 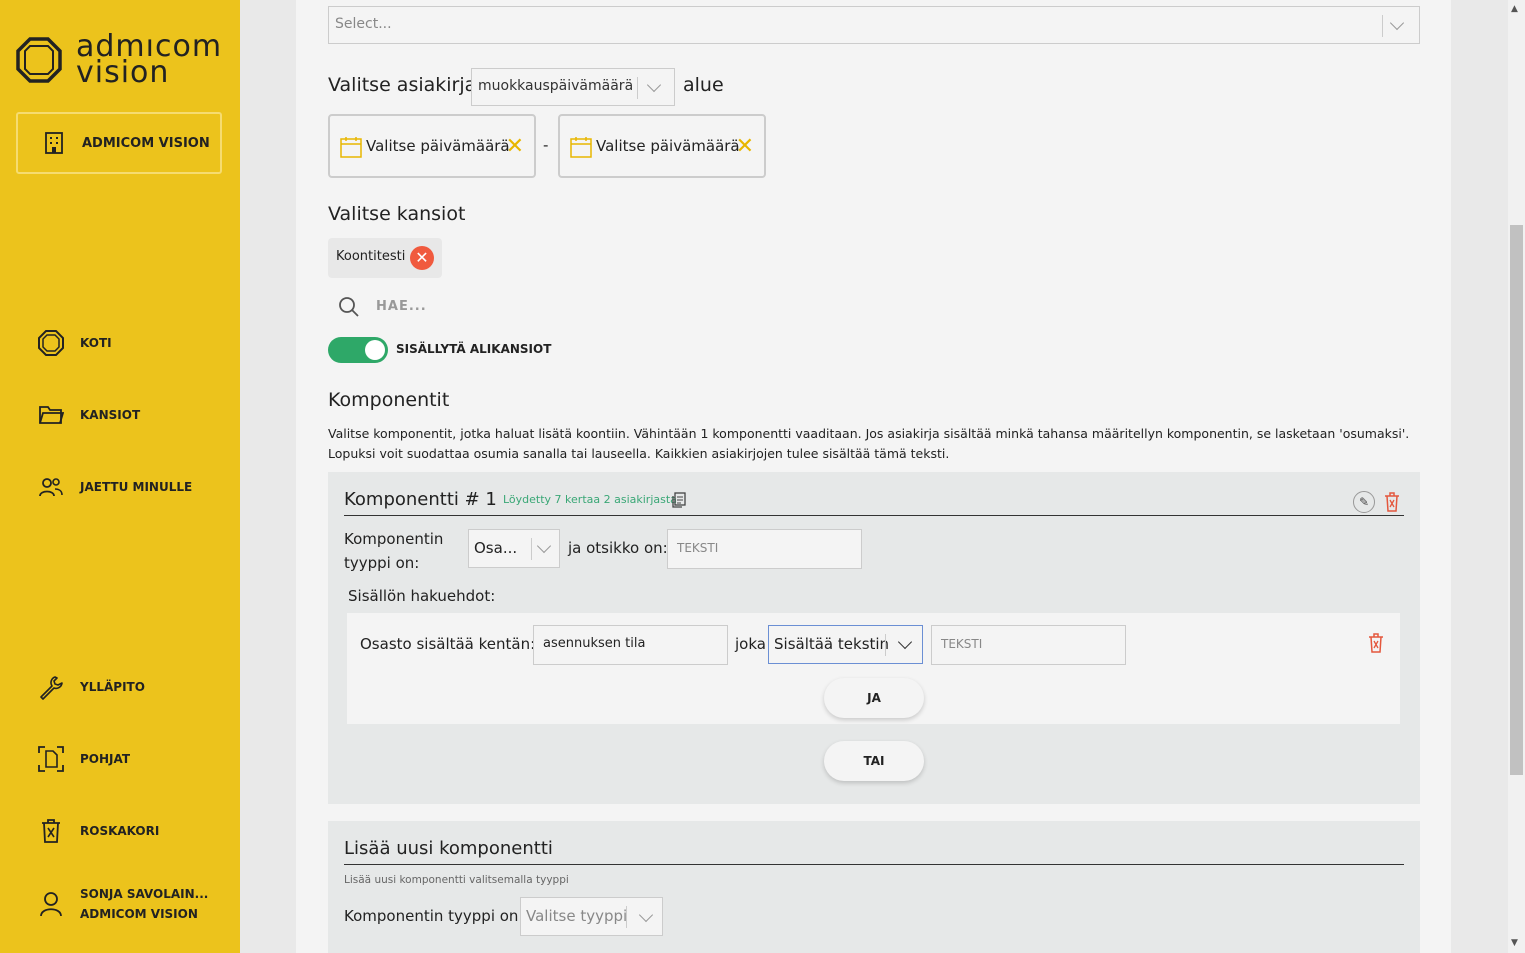 I want to click on condition-value-input: TEKSTI, so click(x=1028, y=645).